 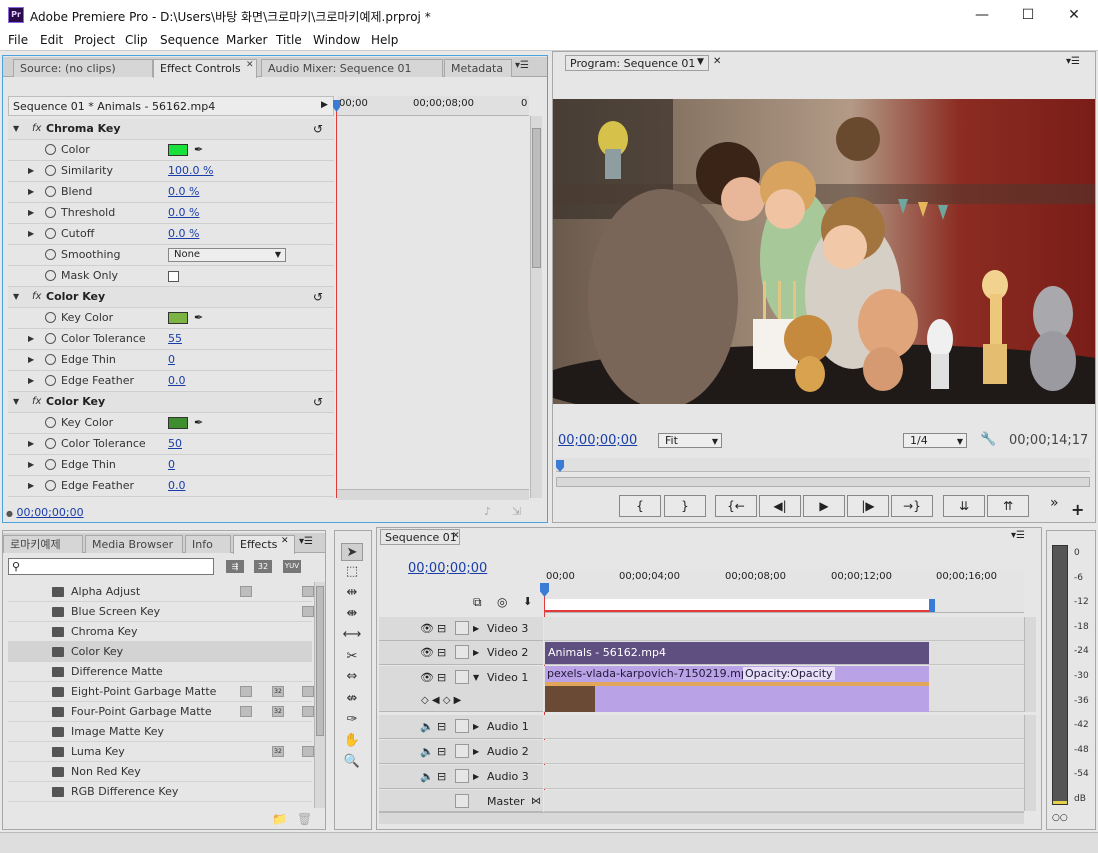 I want to click on menu-title: Title, so click(x=289, y=40).